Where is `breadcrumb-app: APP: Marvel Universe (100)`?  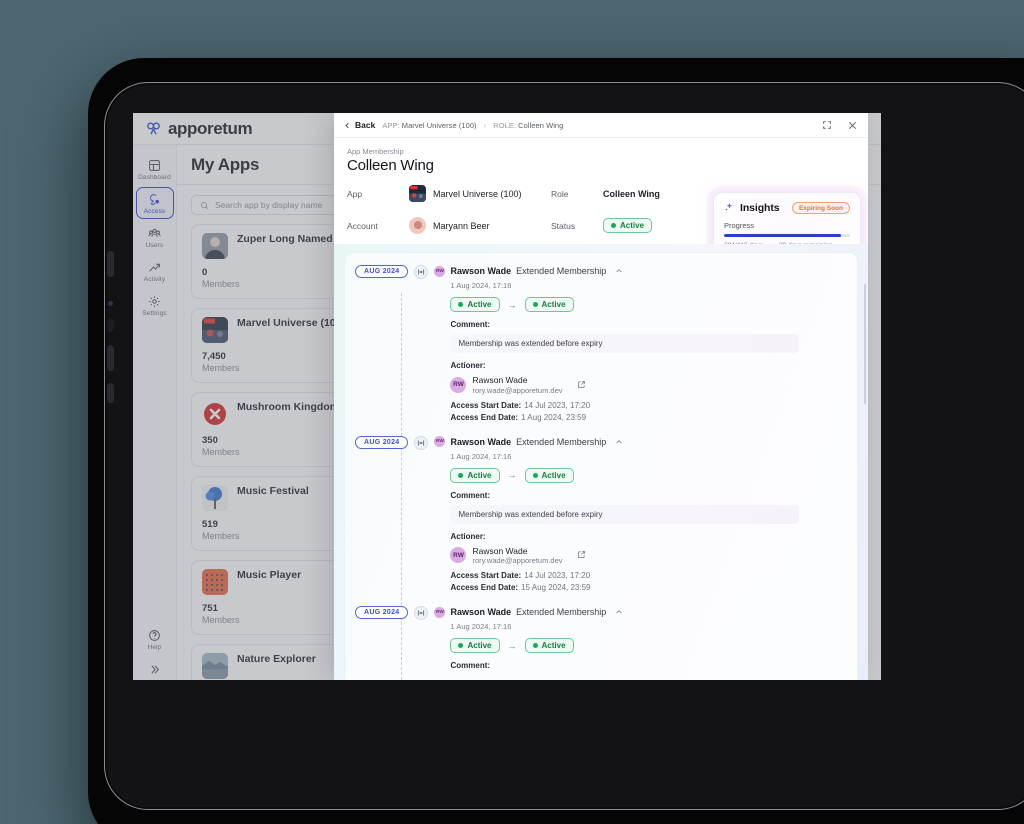 breadcrumb-app: APP: Marvel Universe (100) is located at coordinates (429, 125).